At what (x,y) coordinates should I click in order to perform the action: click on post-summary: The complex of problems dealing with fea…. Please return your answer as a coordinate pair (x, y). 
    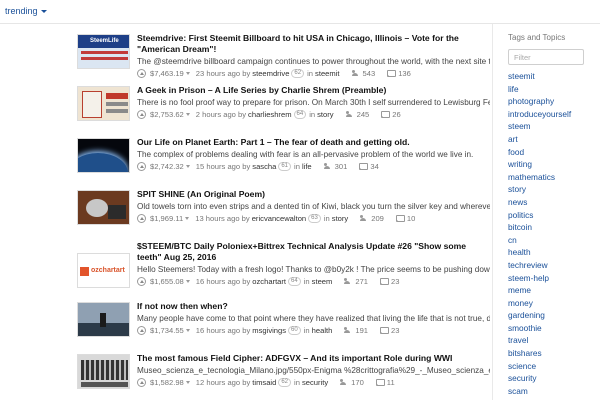
    Looking at the image, I should click on (313, 154).